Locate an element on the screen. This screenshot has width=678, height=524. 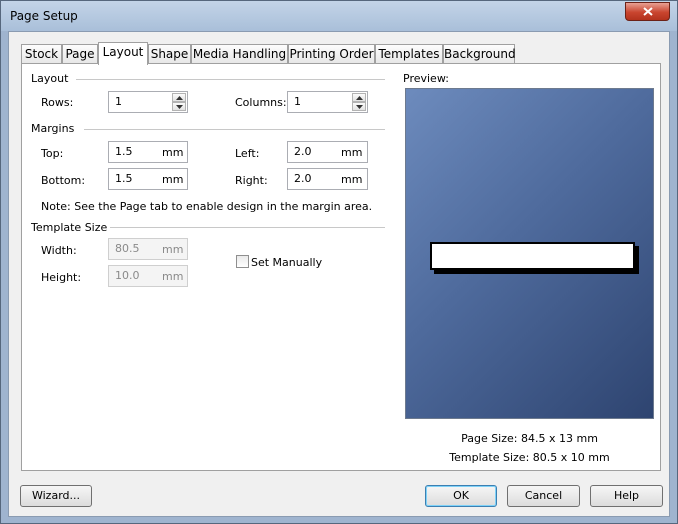
margins-section-label: Margins is located at coordinates (53, 128).